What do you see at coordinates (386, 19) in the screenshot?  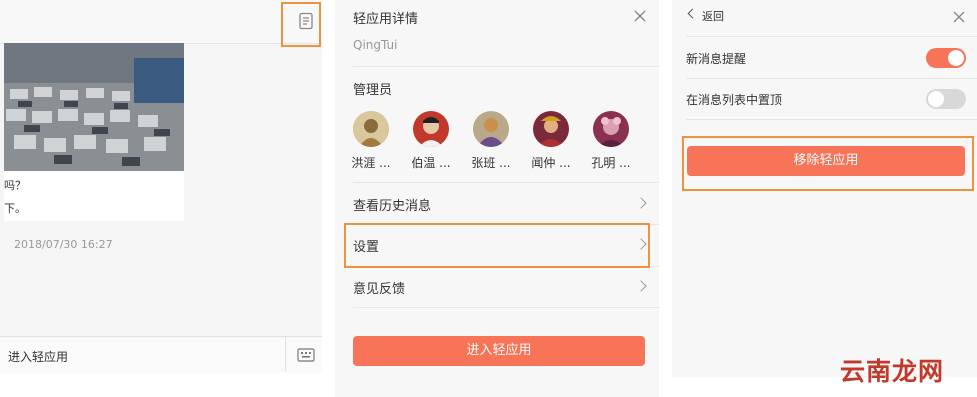 I see `detail-title: 轻应用详情` at bounding box center [386, 19].